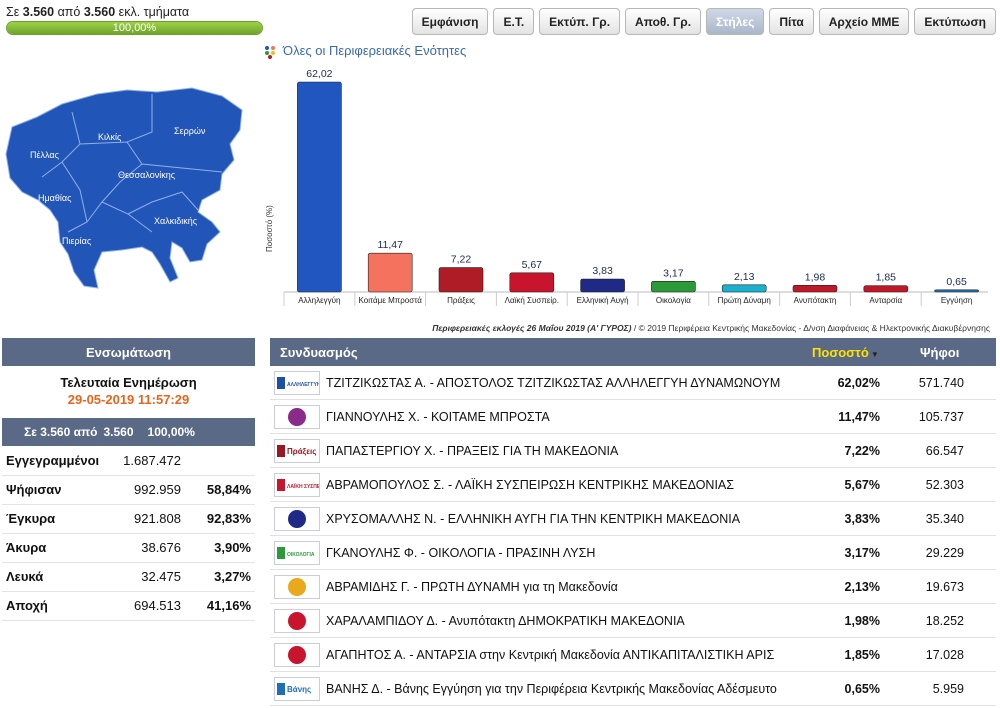 The width and height of the screenshot is (1000, 708). What do you see at coordinates (375, 50) in the screenshot?
I see `chart-title: Όλες οι Περιφερειακές Ενότητες` at bounding box center [375, 50].